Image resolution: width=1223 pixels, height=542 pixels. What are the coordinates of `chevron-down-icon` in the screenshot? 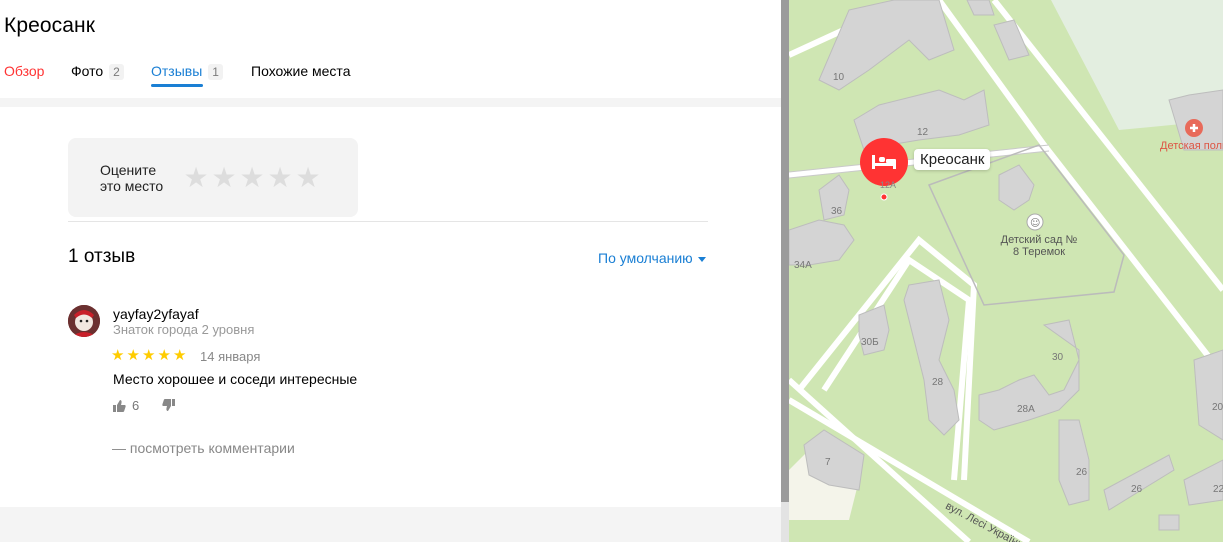 It's located at (701, 259).